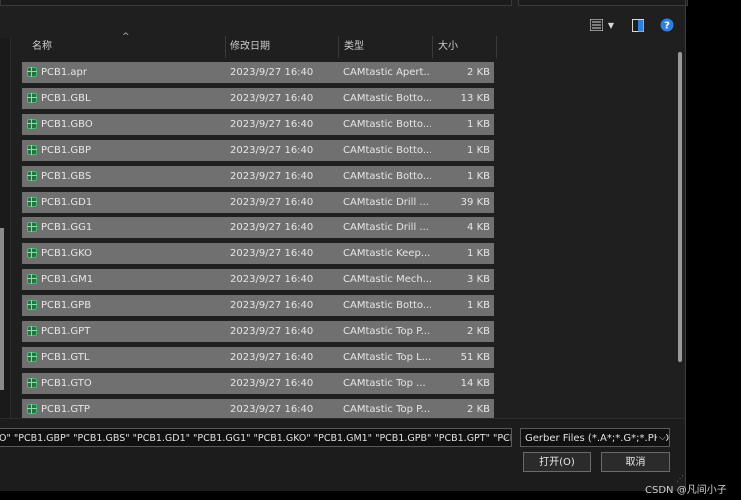  I want to click on file-name: PCB1.GKO, so click(67, 253).